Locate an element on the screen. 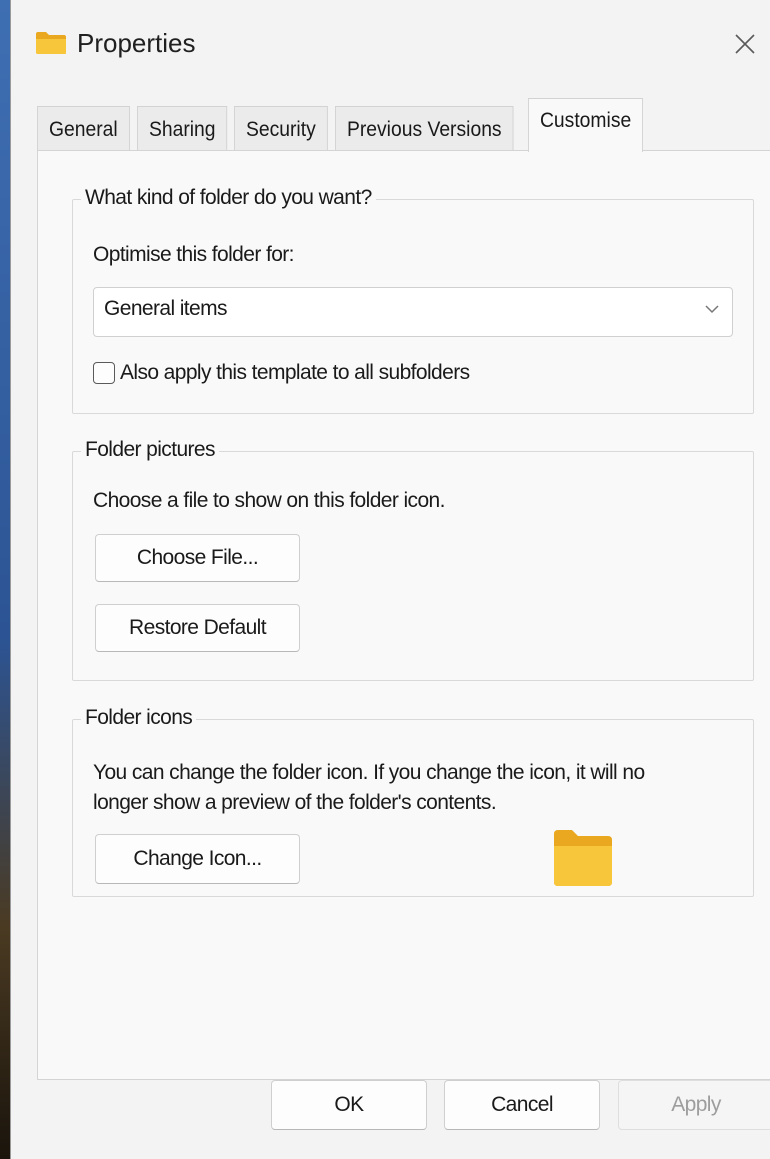 This screenshot has height=1159, width=770. close-button is located at coordinates (745, 44).